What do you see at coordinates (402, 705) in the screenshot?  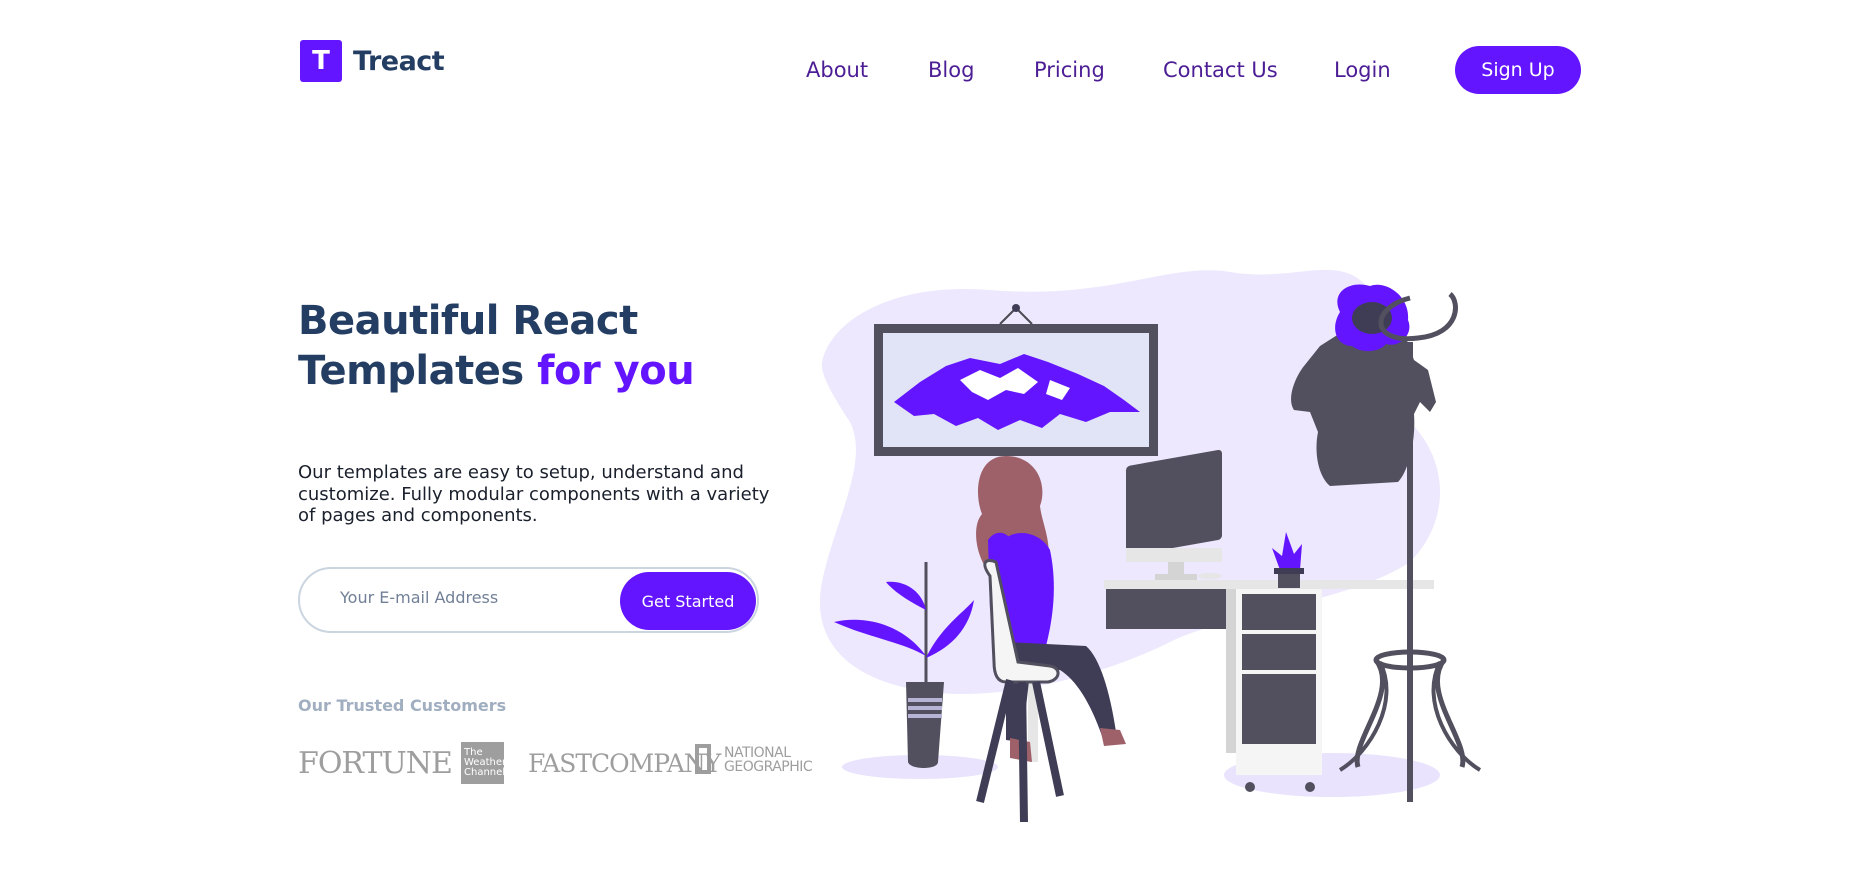 I see `trusted-customers-title: Our Trusted Customers` at bounding box center [402, 705].